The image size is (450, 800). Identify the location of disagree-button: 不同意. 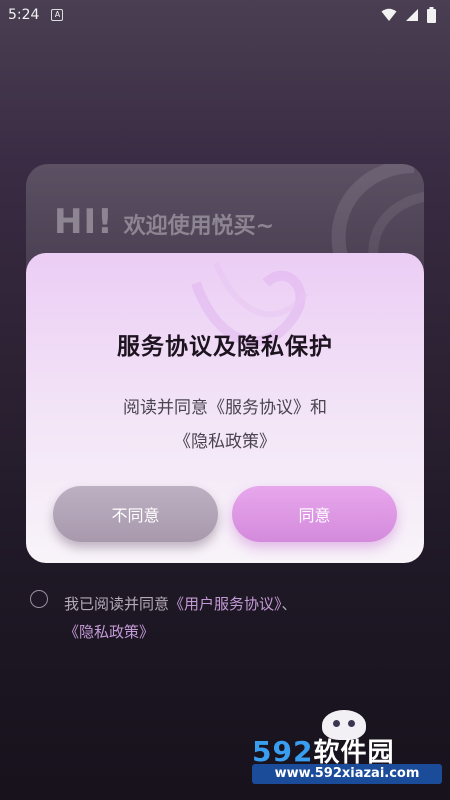
(135, 514).